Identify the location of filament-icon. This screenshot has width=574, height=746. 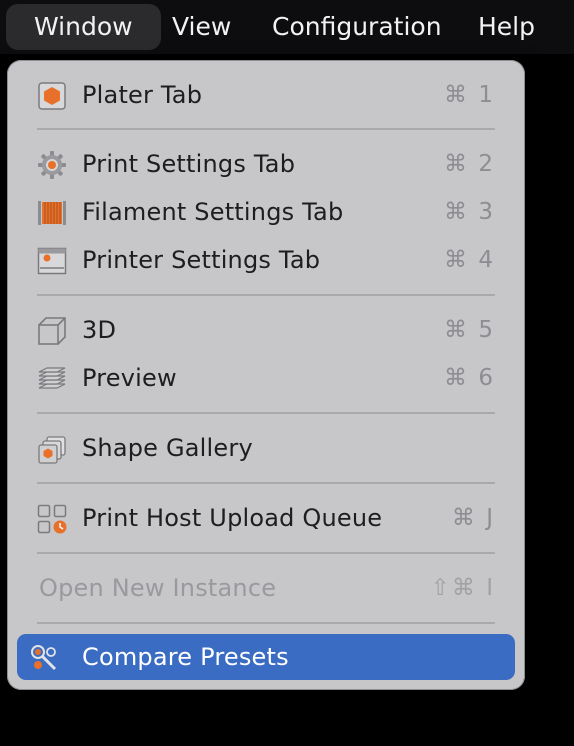
(52, 213).